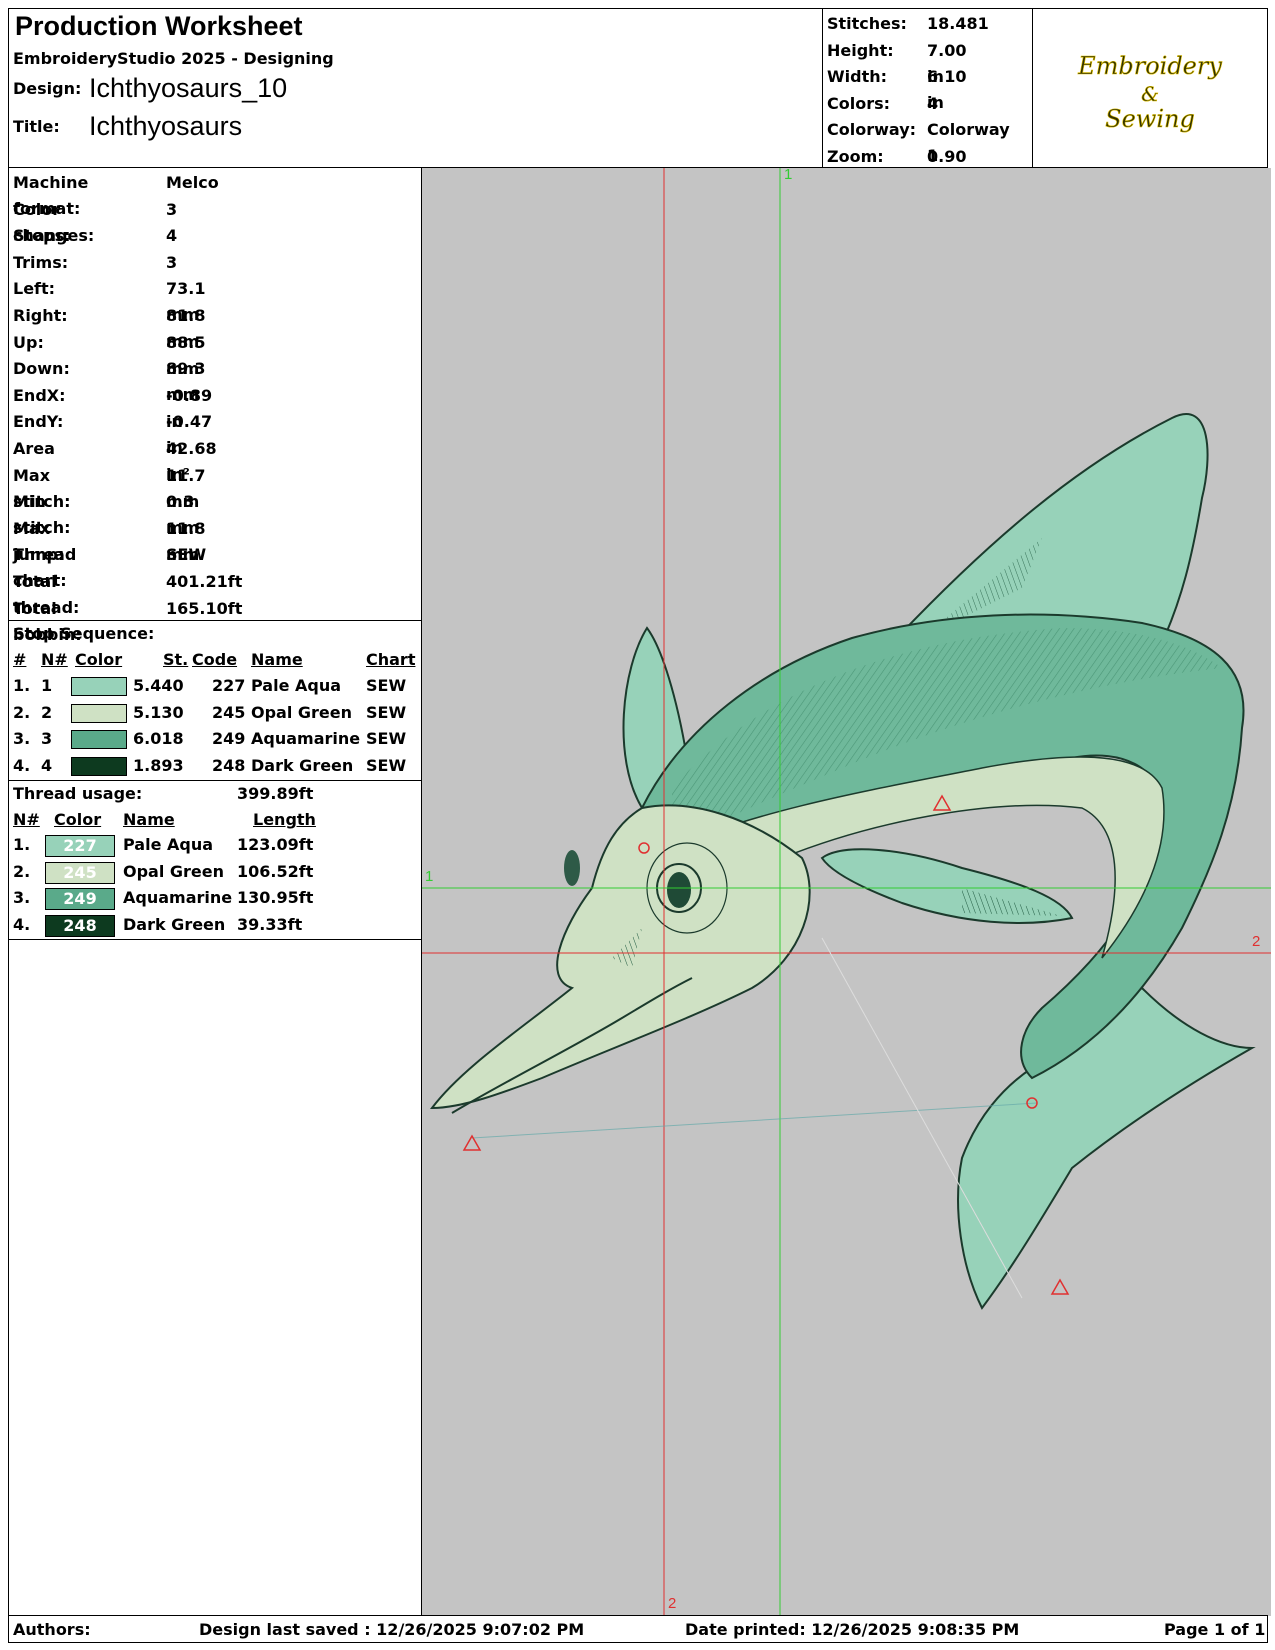 The image size is (1275, 1650). Describe the element at coordinates (47, 738) in the screenshot. I see `row-n: 3` at that location.